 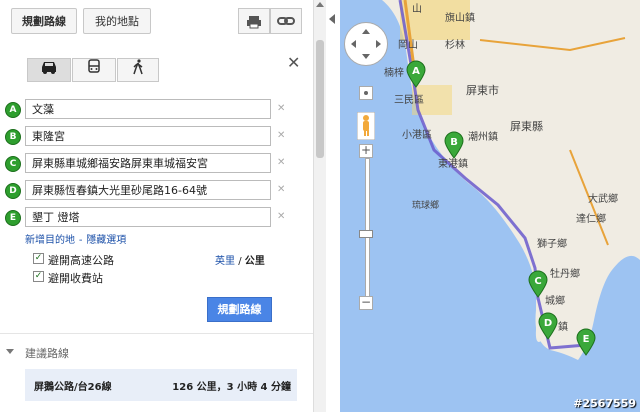 I want to click on car-icon, so click(x=49, y=68).